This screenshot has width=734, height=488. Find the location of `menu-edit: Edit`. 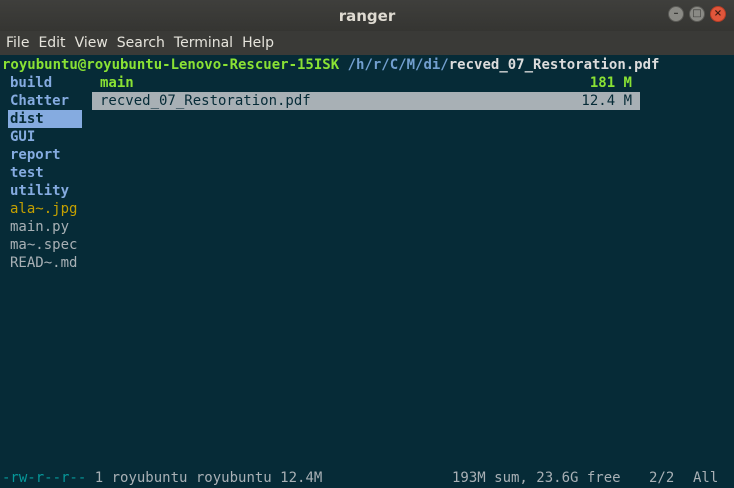

menu-edit: Edit is located at coordinates (51, 43).